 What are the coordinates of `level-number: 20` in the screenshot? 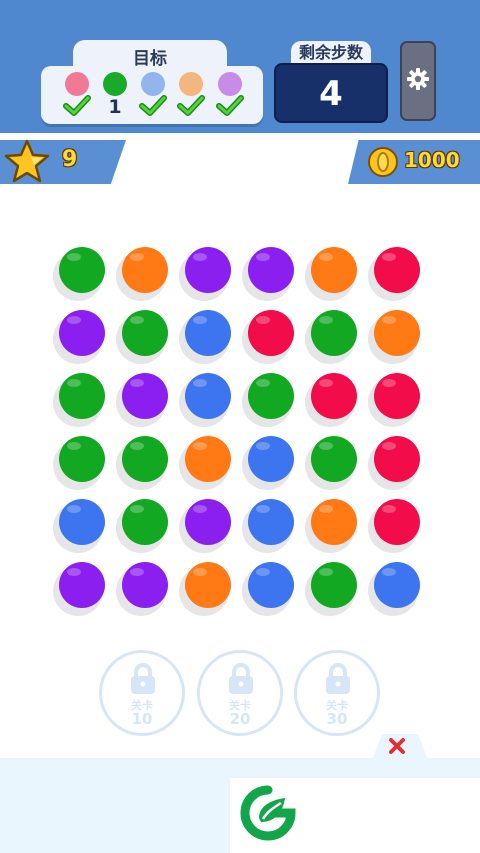 It's located at (240, 719).